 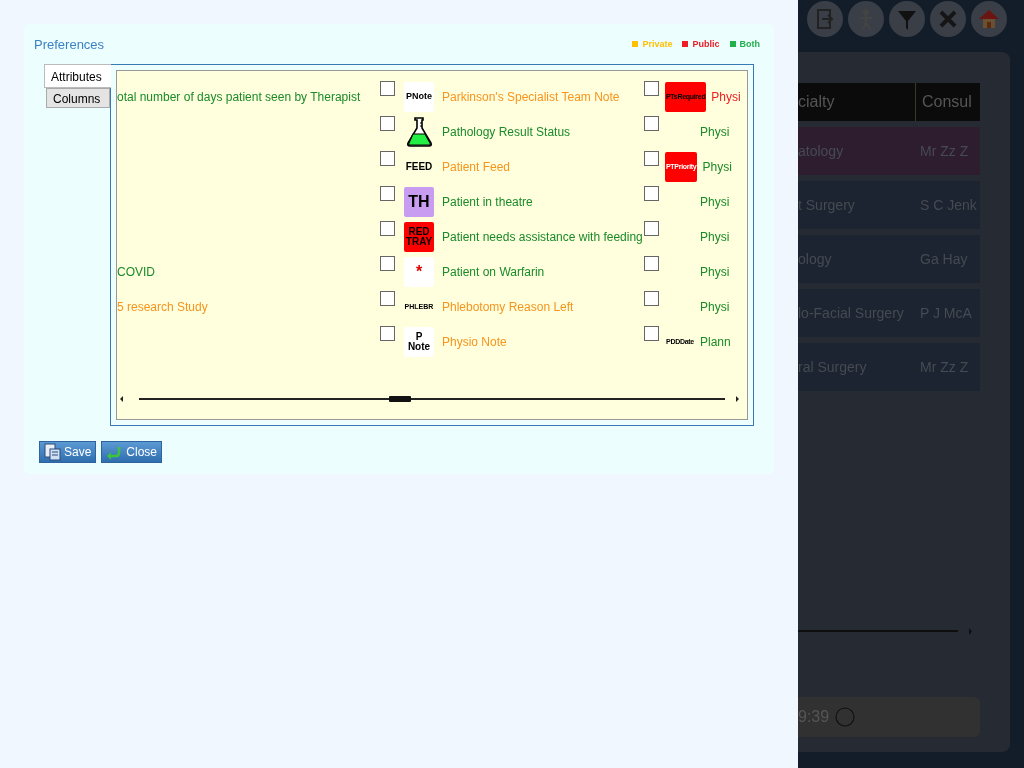 I want to click on legend-label: Both, so click(x=749, y=44).